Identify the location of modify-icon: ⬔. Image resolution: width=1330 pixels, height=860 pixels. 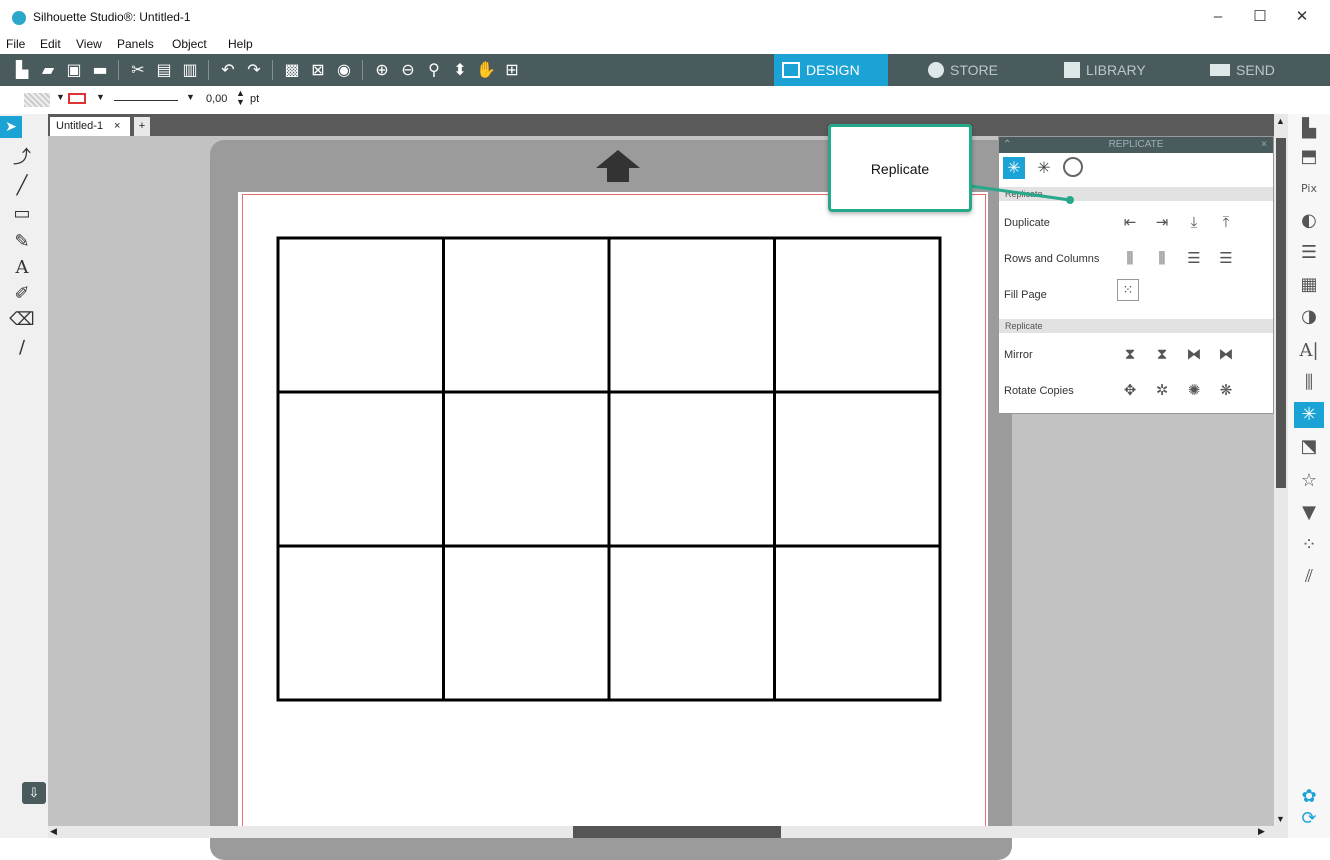
(1309, 447).